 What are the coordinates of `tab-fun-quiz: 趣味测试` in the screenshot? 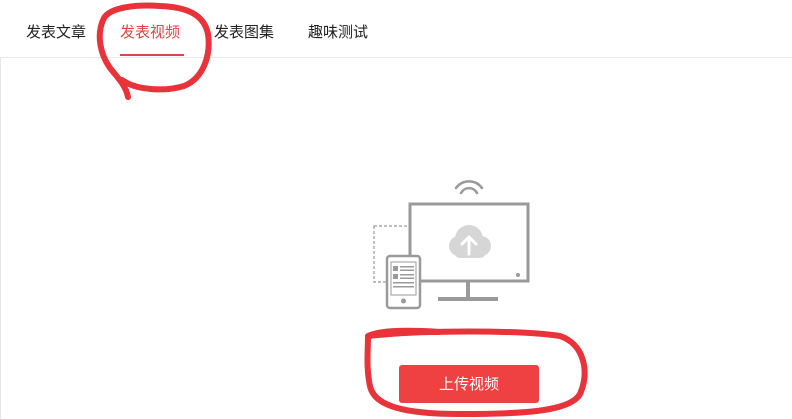 It's located at (338, 32).